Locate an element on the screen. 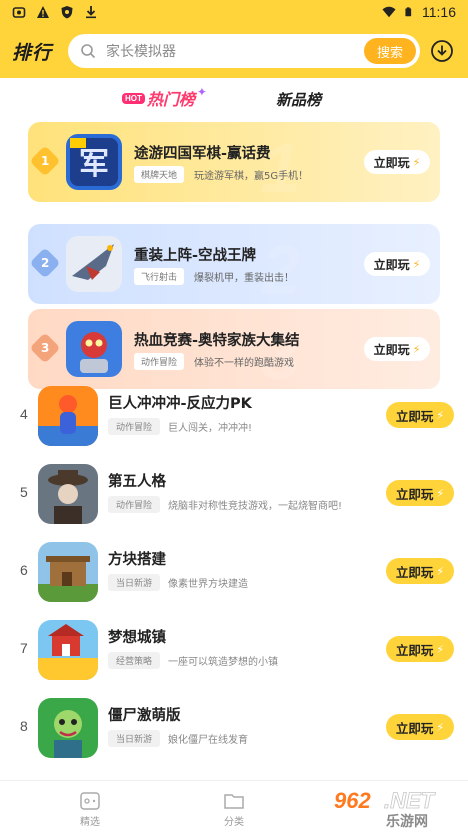 The width and height of the screenshot is (468, 832). game-name: 巨人冲冲冲-反应力PK is located at coordinates (180, 404).